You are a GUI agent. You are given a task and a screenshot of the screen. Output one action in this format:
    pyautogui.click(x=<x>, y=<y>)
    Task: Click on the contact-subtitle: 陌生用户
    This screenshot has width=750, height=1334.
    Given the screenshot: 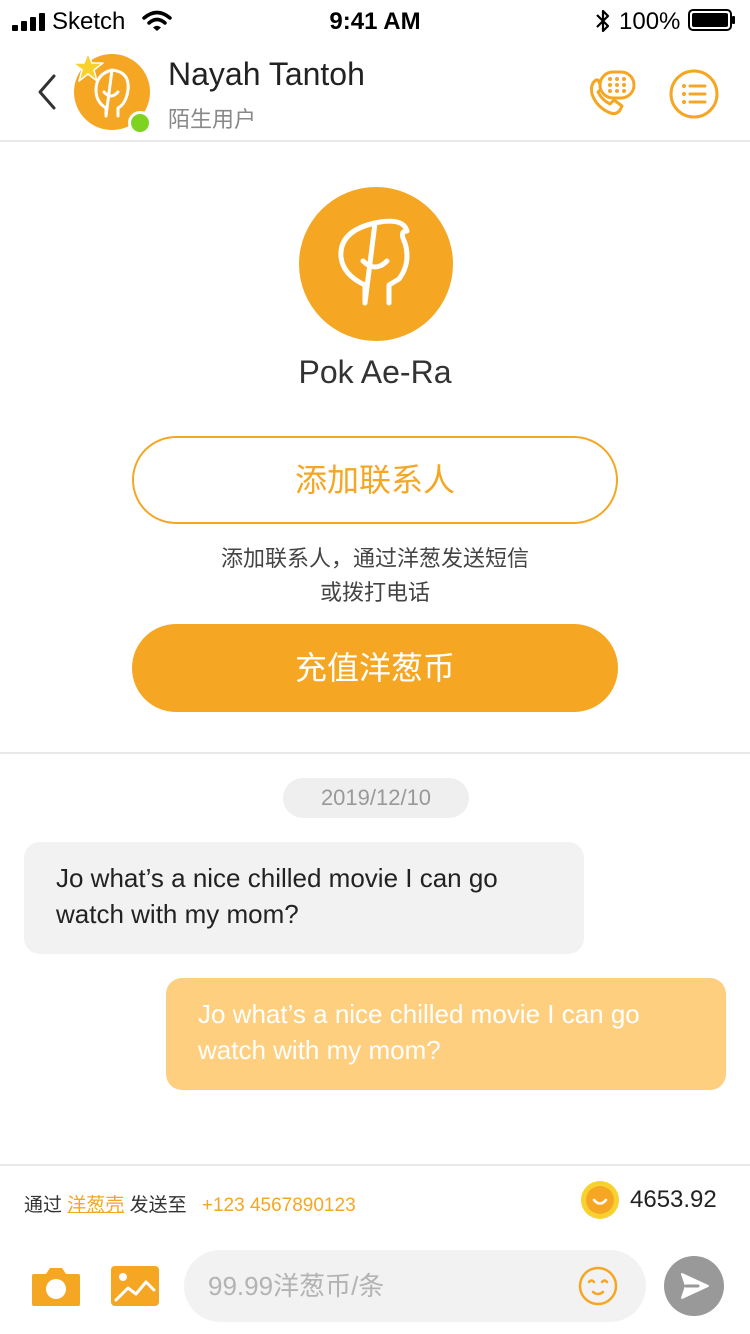 What is the action you would take?
    pyautogui.click(x=212, y=119)
    